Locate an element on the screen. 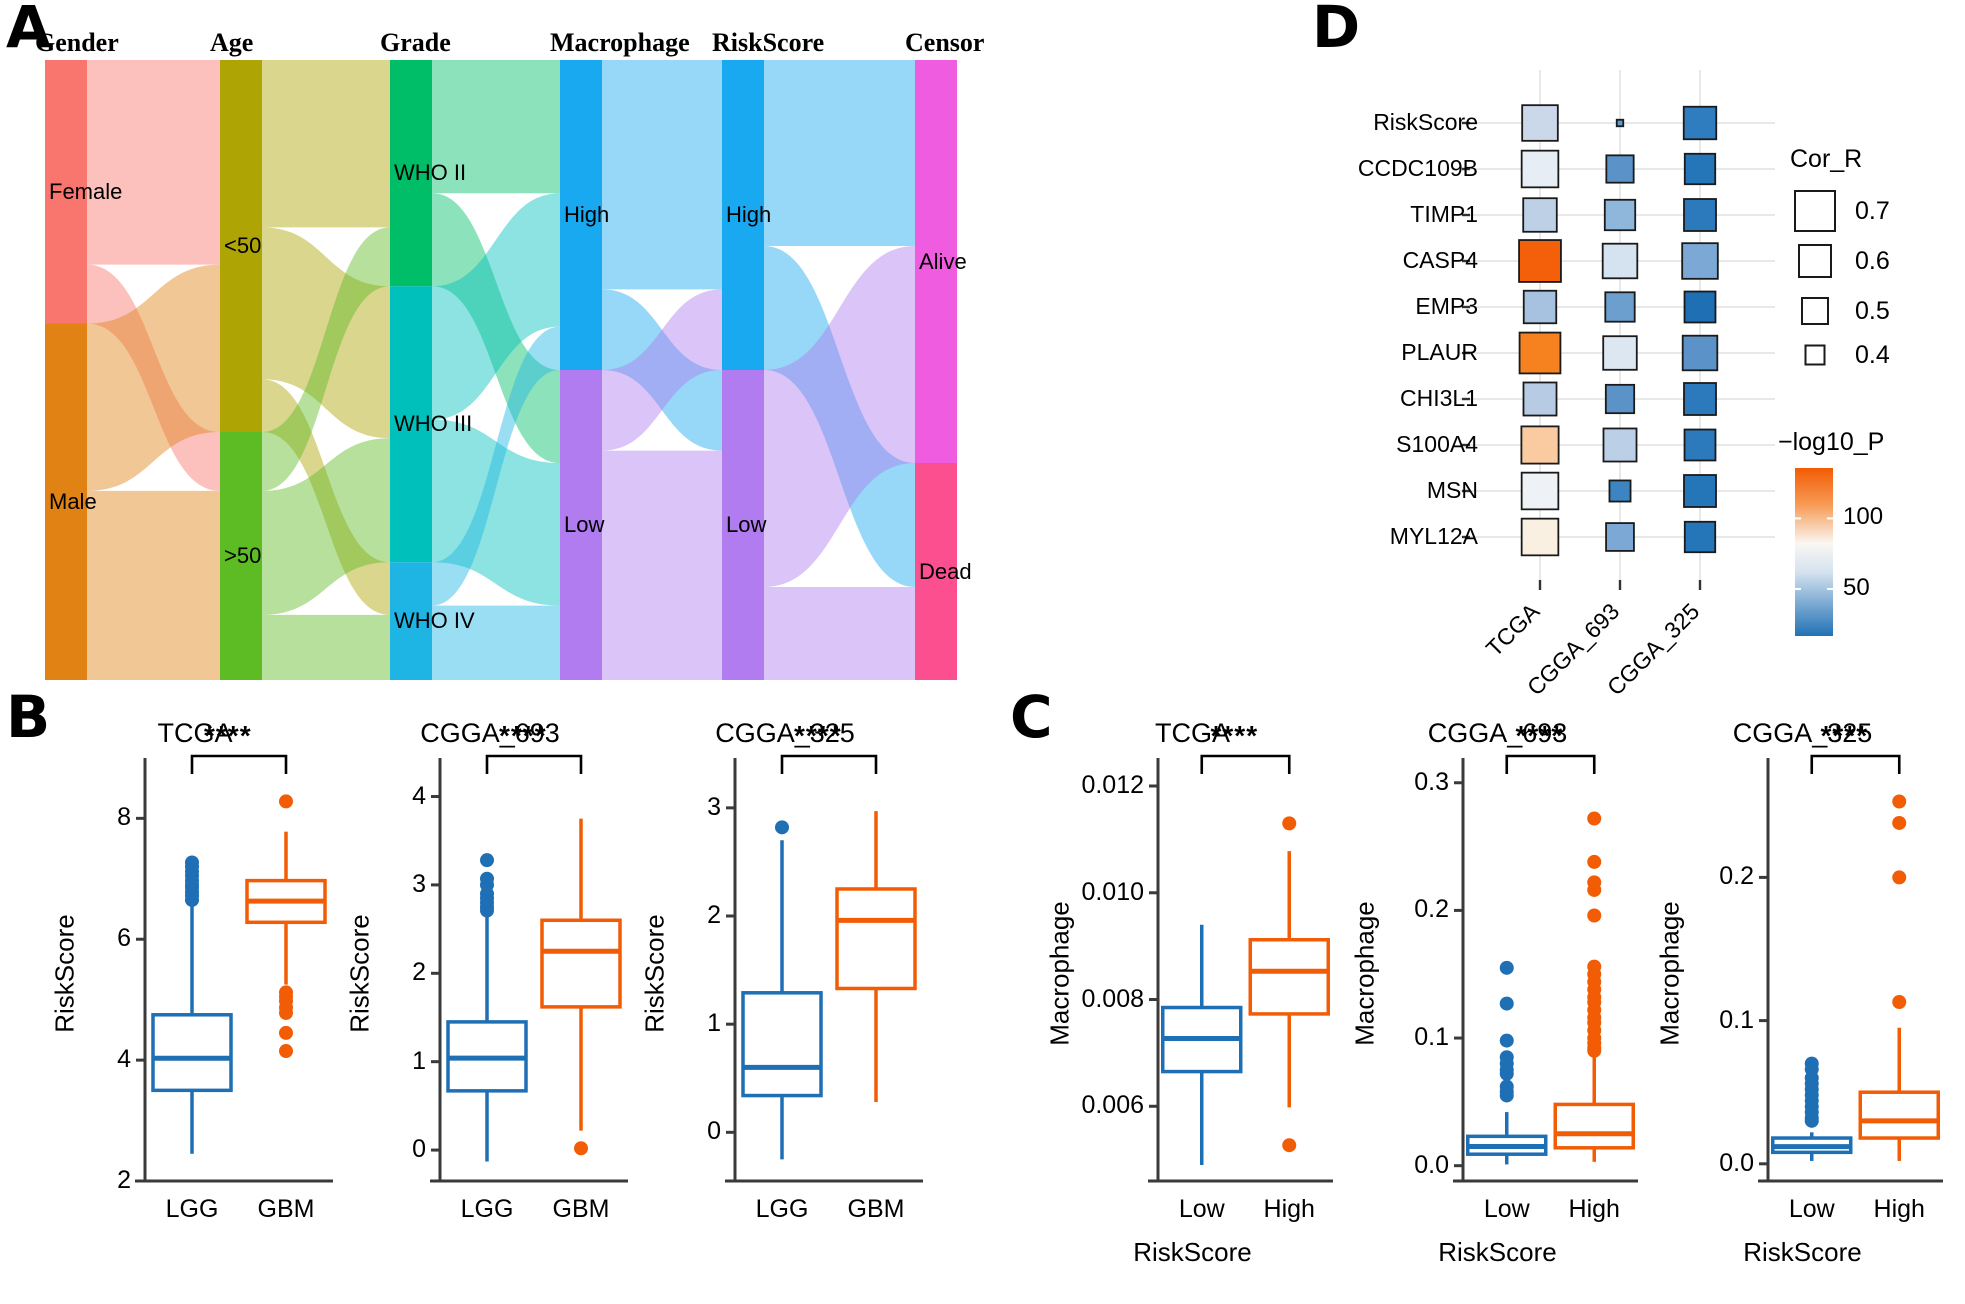  sankey-node-label: Female is located at coordinates (86, 191).